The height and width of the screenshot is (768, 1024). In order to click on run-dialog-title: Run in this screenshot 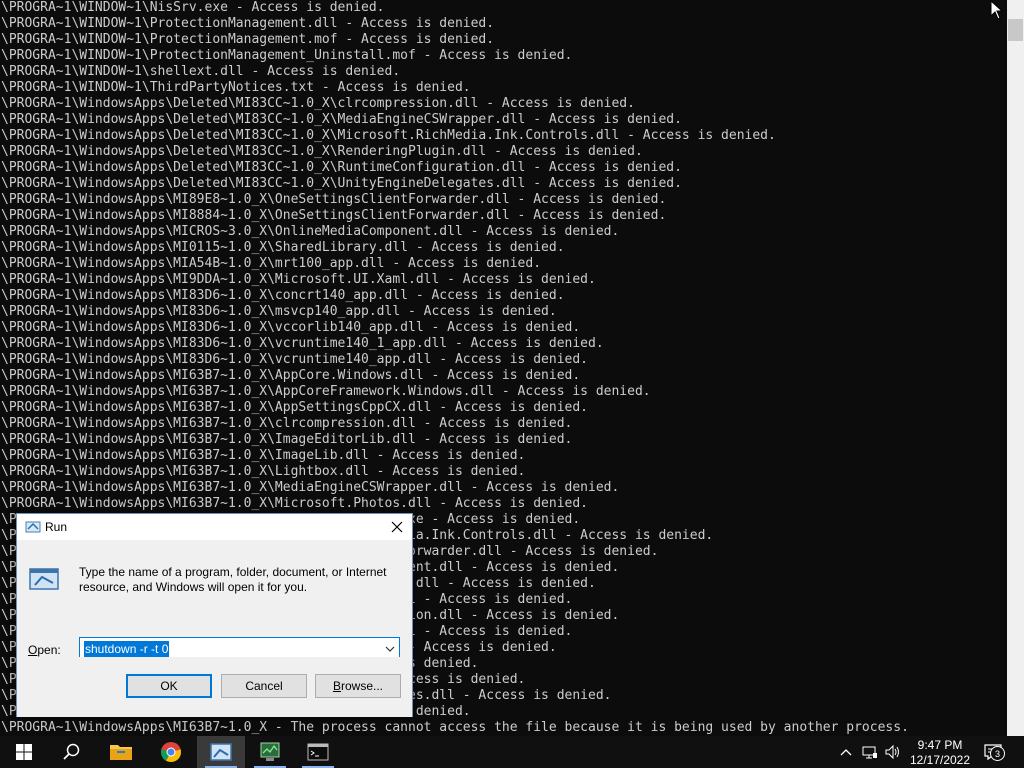, I will do `click(56, 527)`.